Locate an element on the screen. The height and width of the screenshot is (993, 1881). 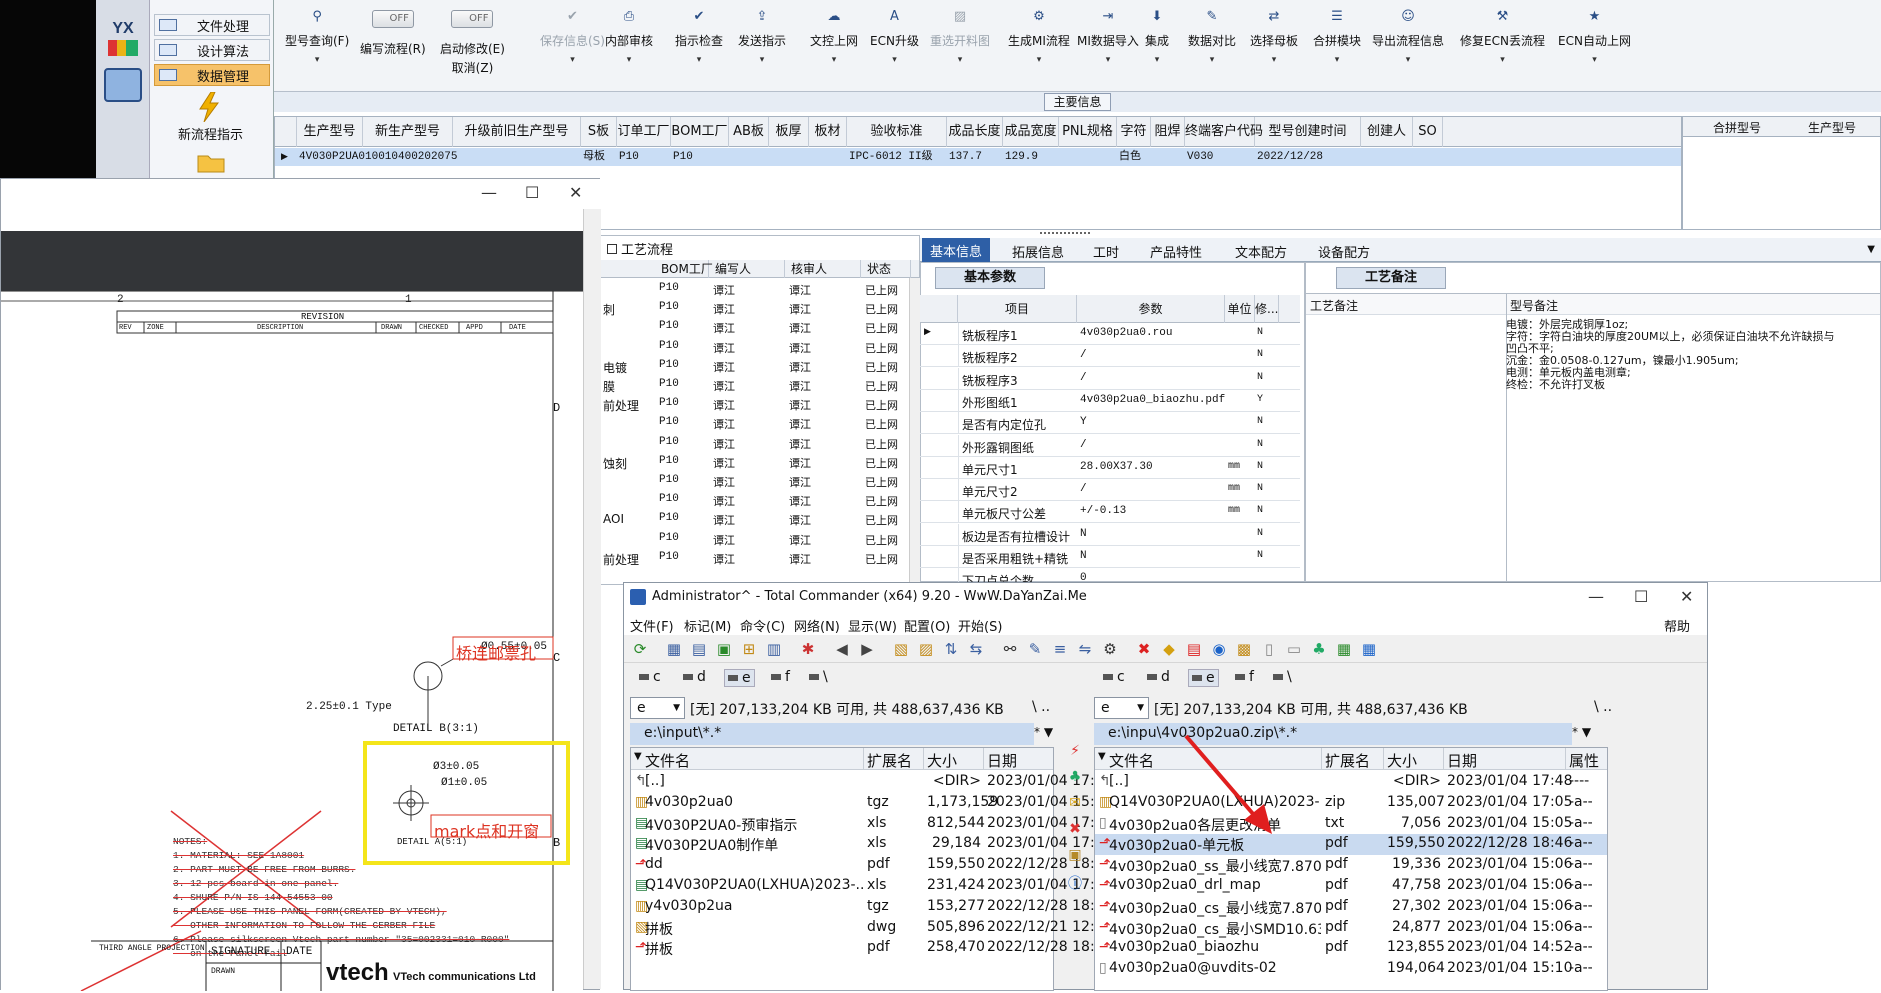
grid-cell-5: P10 is located at coordinates (702, 157).